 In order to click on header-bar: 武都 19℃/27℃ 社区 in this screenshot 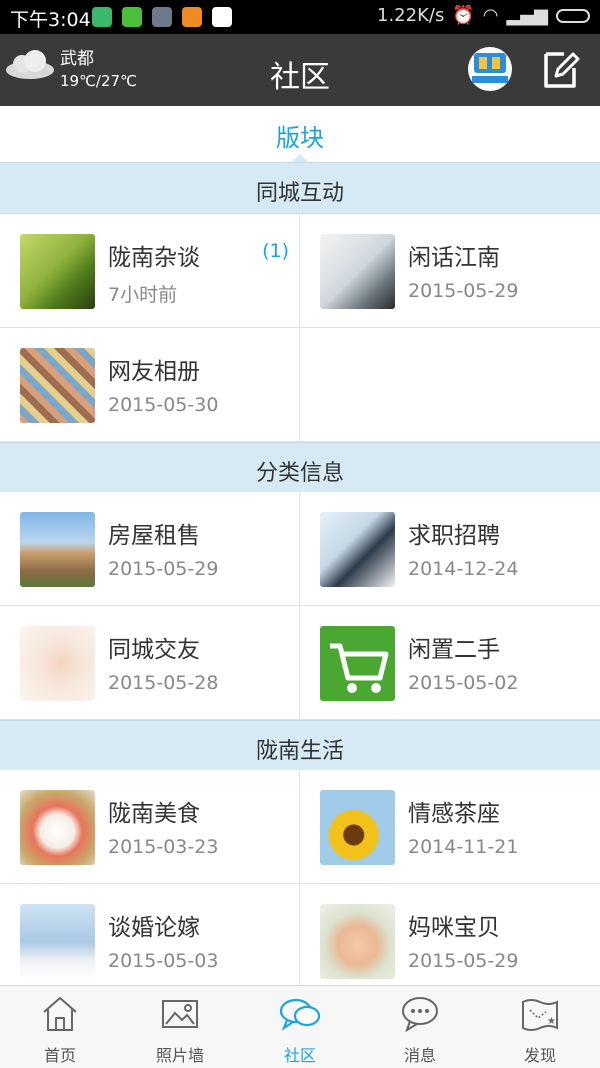, I will do `click(300, 70)`.